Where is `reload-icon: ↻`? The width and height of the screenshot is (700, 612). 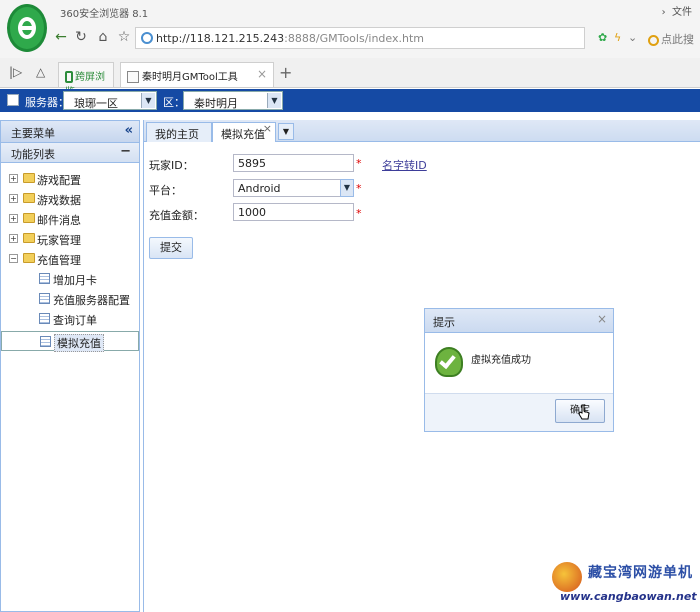 reload-icon: ↻ is located at coordinates (81, 37).